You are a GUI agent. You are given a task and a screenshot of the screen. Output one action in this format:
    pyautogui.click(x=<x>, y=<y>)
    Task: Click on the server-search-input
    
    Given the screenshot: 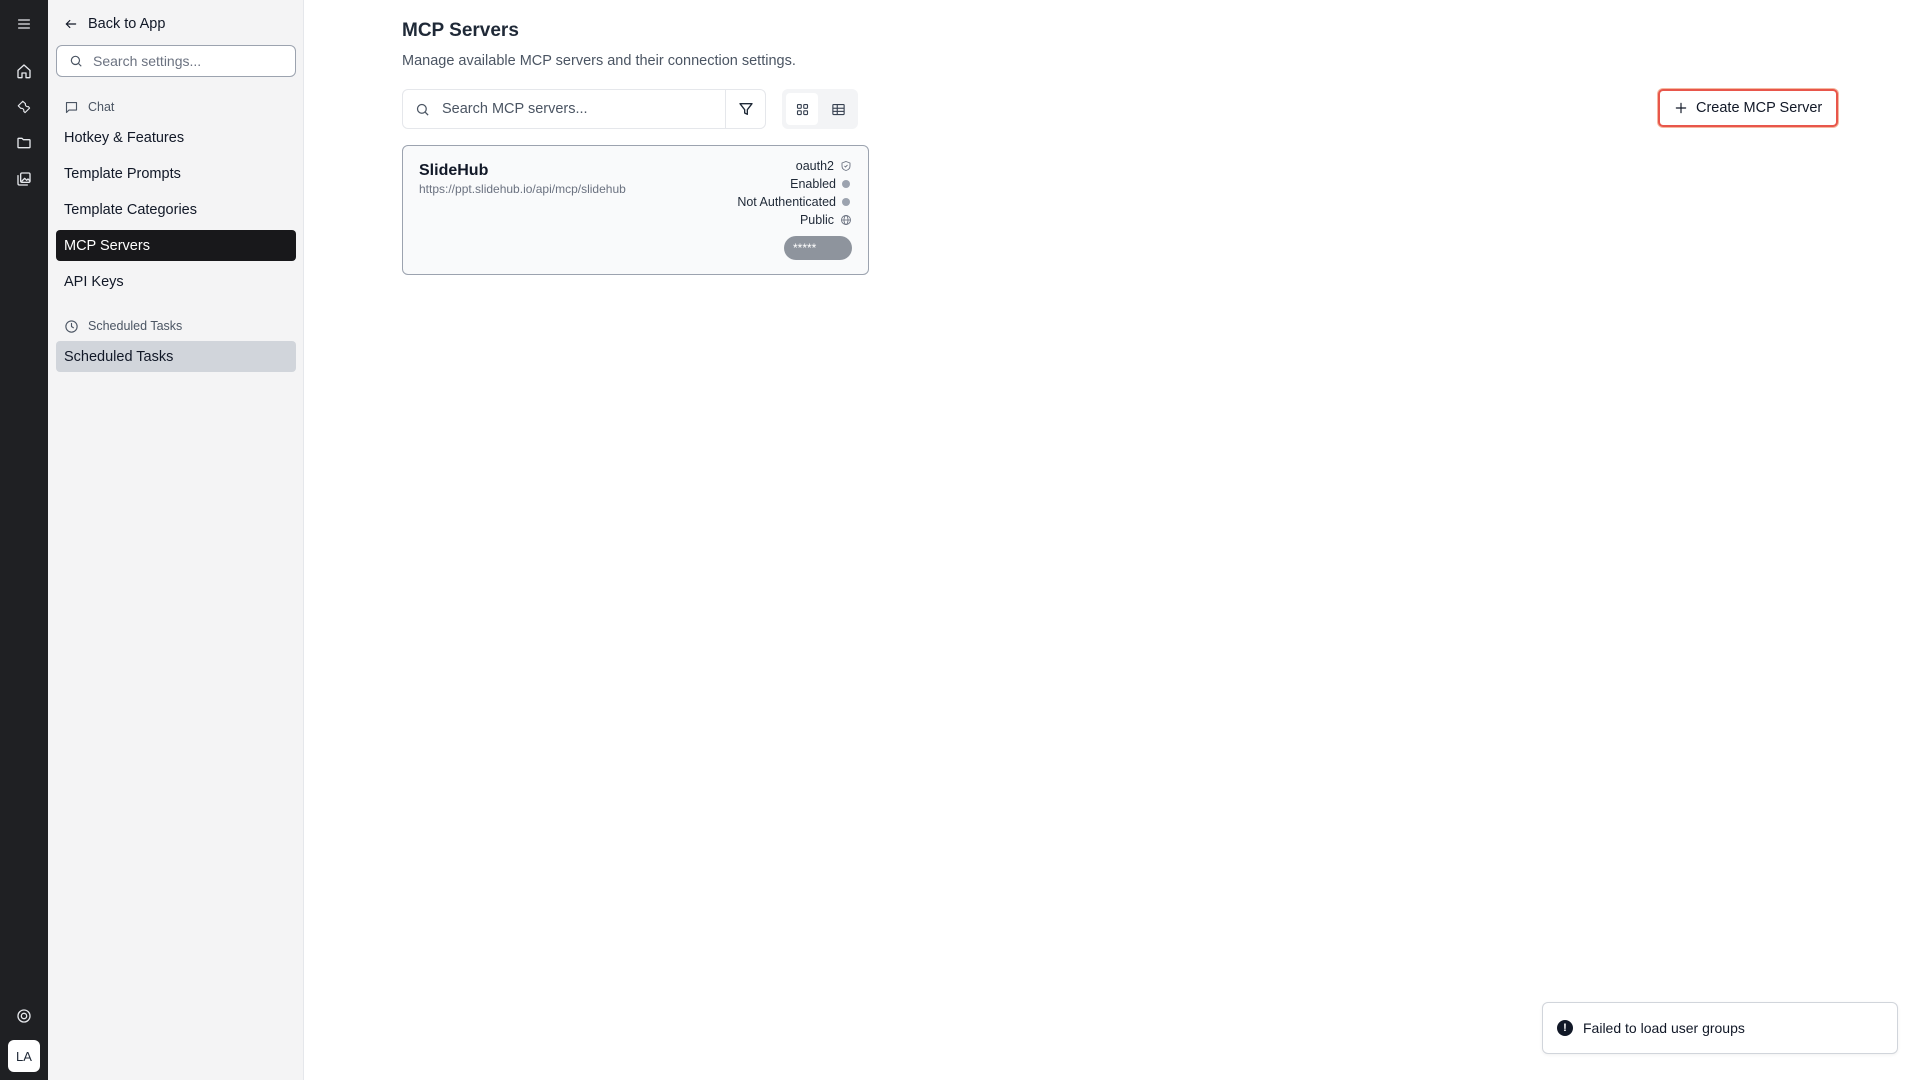 What is the action you would take?
    pyautogui.click(x=572, y=109)
    